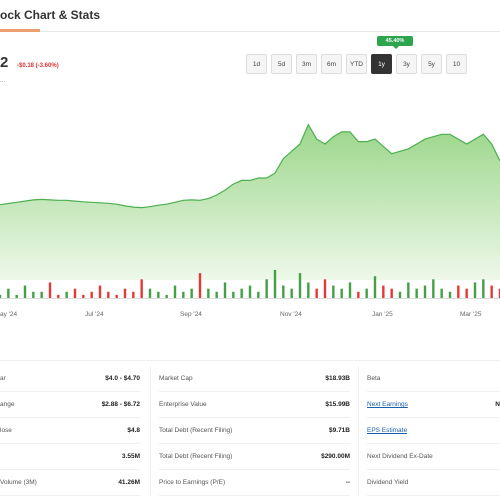 The width and height of the screenshot is (500, 500). I want to click on stat-value: $2.88 - $6.72, so click(120, 404).